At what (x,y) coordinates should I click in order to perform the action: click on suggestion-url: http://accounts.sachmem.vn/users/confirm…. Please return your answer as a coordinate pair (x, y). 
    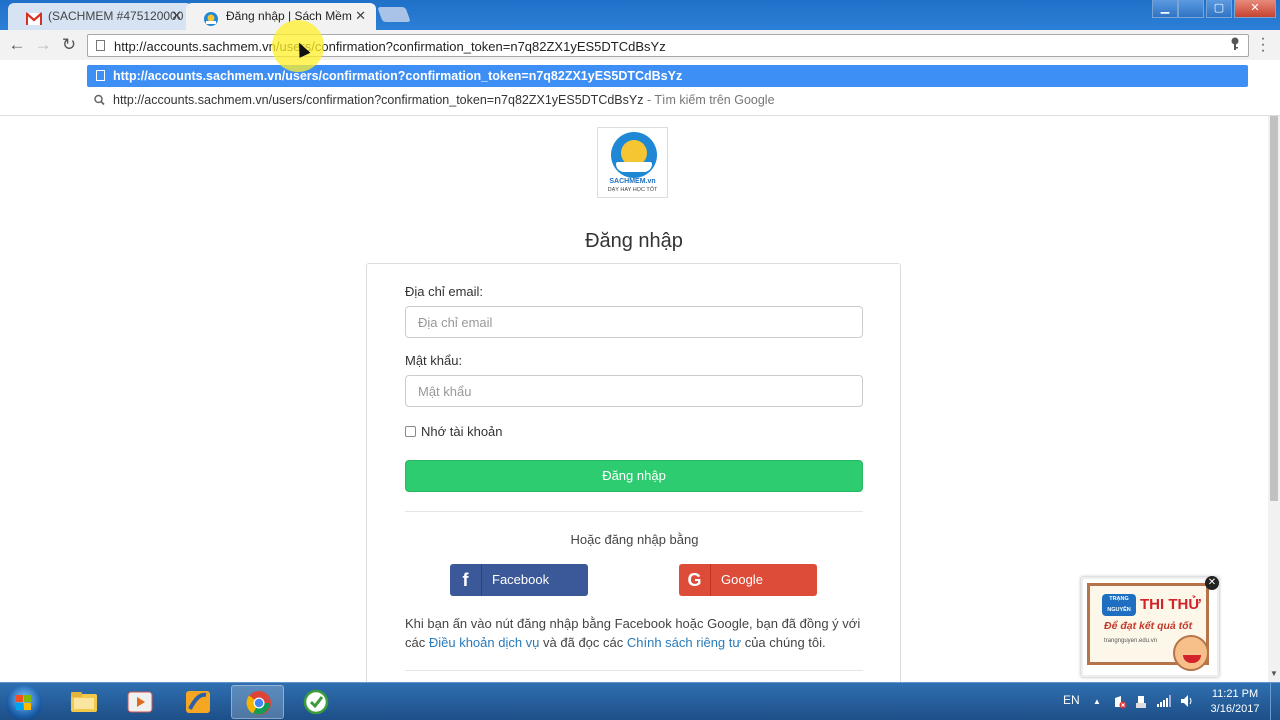
    Looking at the image, I should click on (667, 76).